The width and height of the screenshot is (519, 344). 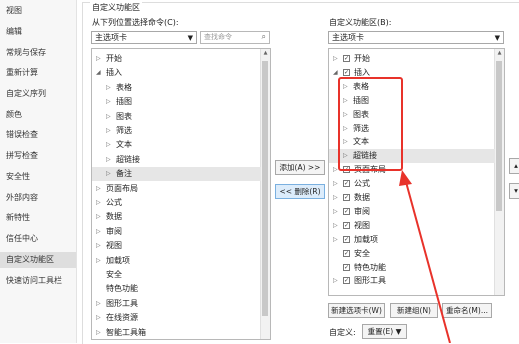 I want to click on annotation-arrow-line, so click(x=428, y=262).